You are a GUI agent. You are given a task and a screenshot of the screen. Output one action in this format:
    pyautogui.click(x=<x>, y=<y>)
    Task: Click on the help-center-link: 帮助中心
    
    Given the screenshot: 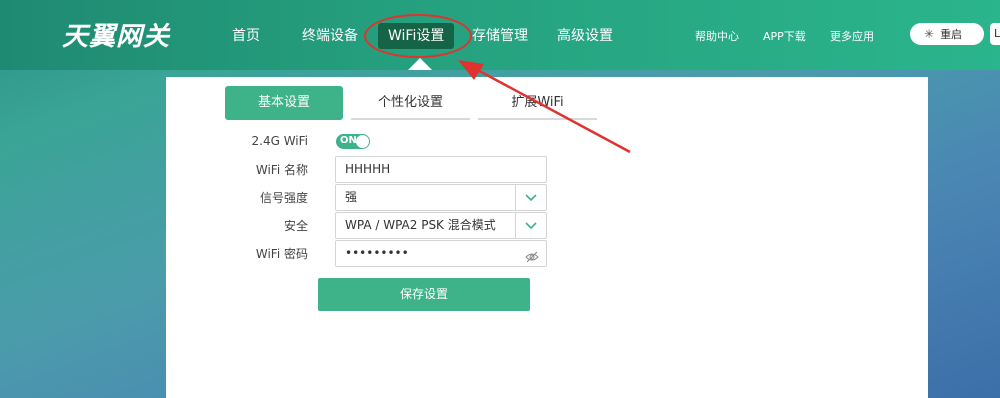 What is the action you would take?
    pyautogui.click(x=717, y=36)
    